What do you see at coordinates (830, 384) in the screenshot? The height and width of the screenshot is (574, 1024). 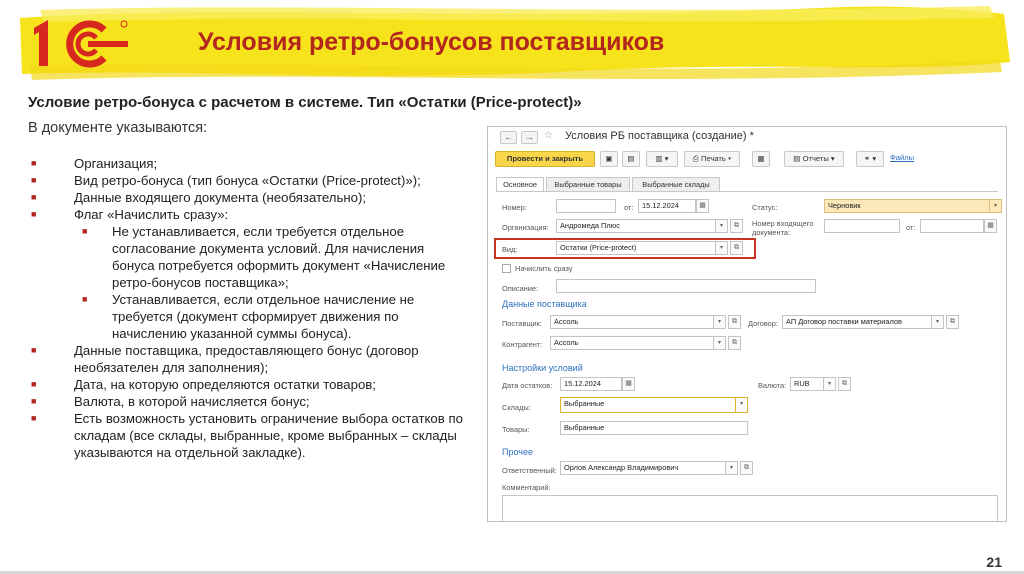 I see `currency-dropdown-icon: ▾` at bounding box center [830, 384].